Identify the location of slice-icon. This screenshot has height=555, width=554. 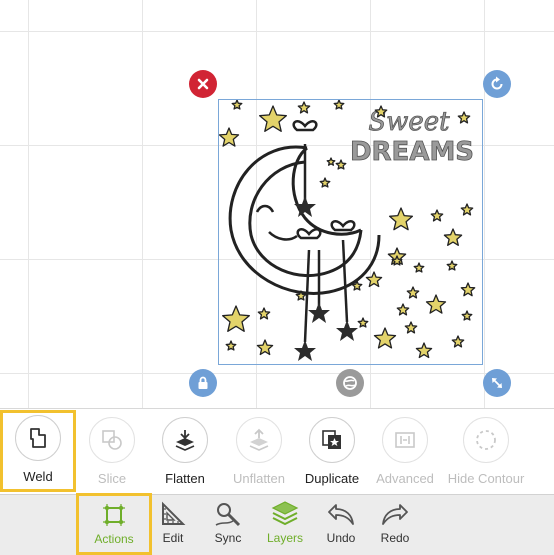
(112, 440).